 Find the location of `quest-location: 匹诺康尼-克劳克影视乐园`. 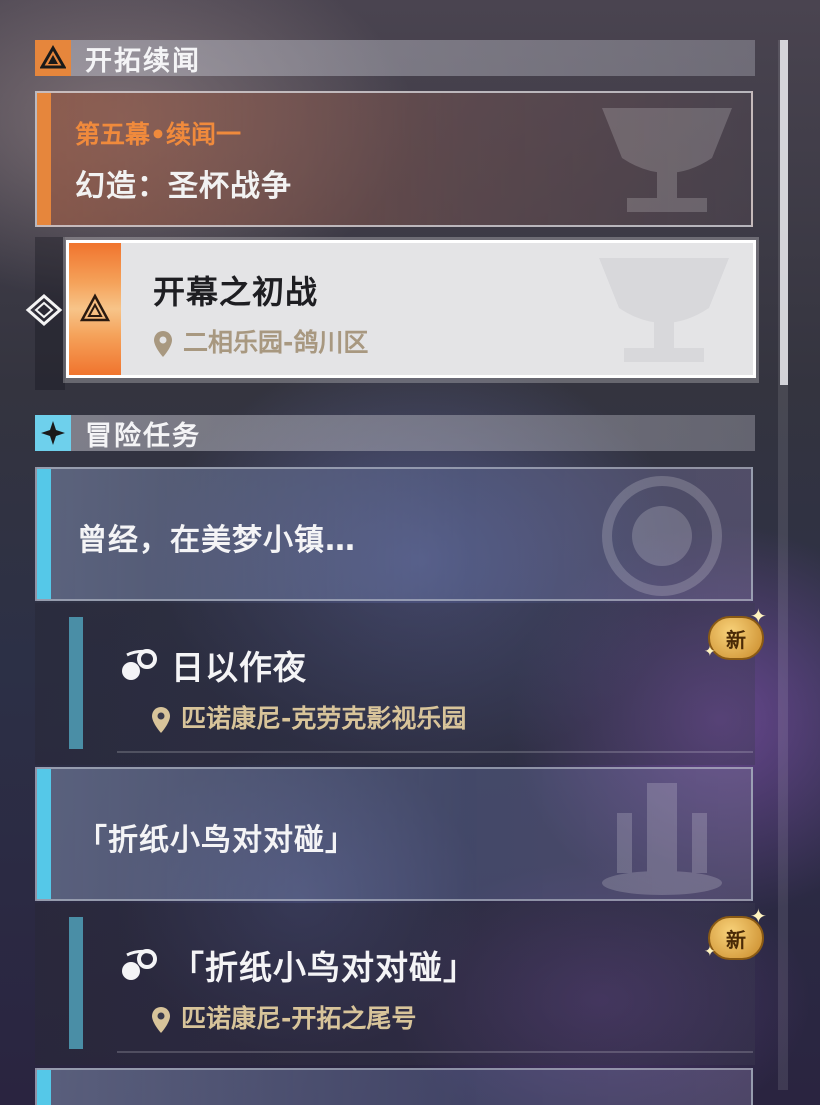

quest-location: 匹诺康尼-克劳克影视乐园 is located at coordinates (308, 717).